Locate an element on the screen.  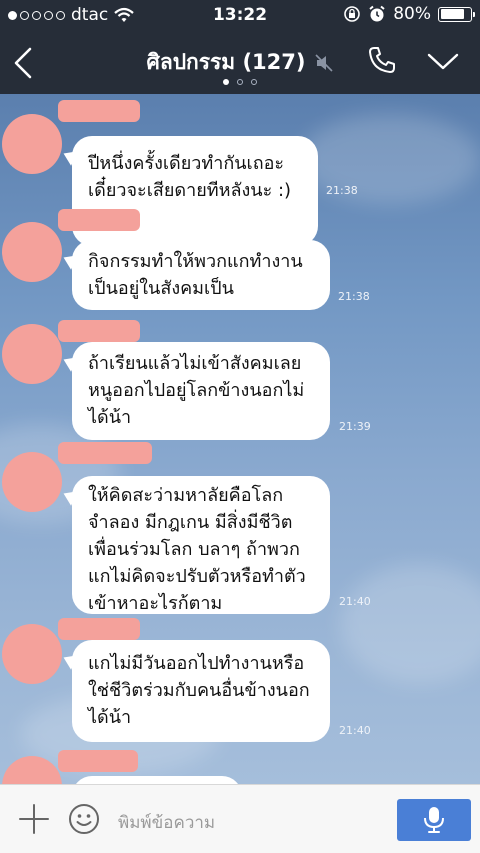
background-cloud is located at coordinates (410, 624).